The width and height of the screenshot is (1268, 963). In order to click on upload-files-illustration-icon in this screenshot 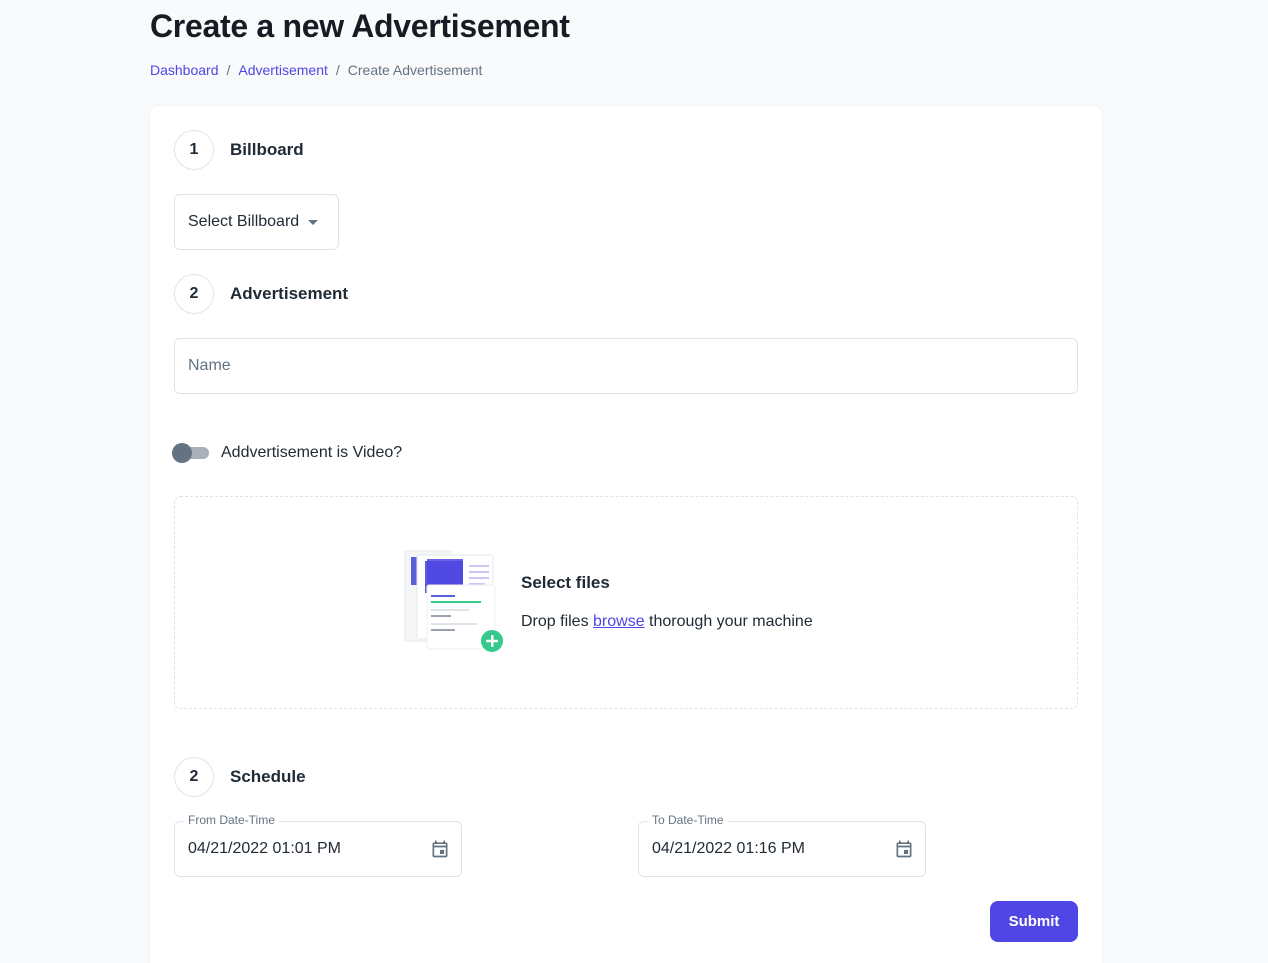, I will do `click(454, 602)`.